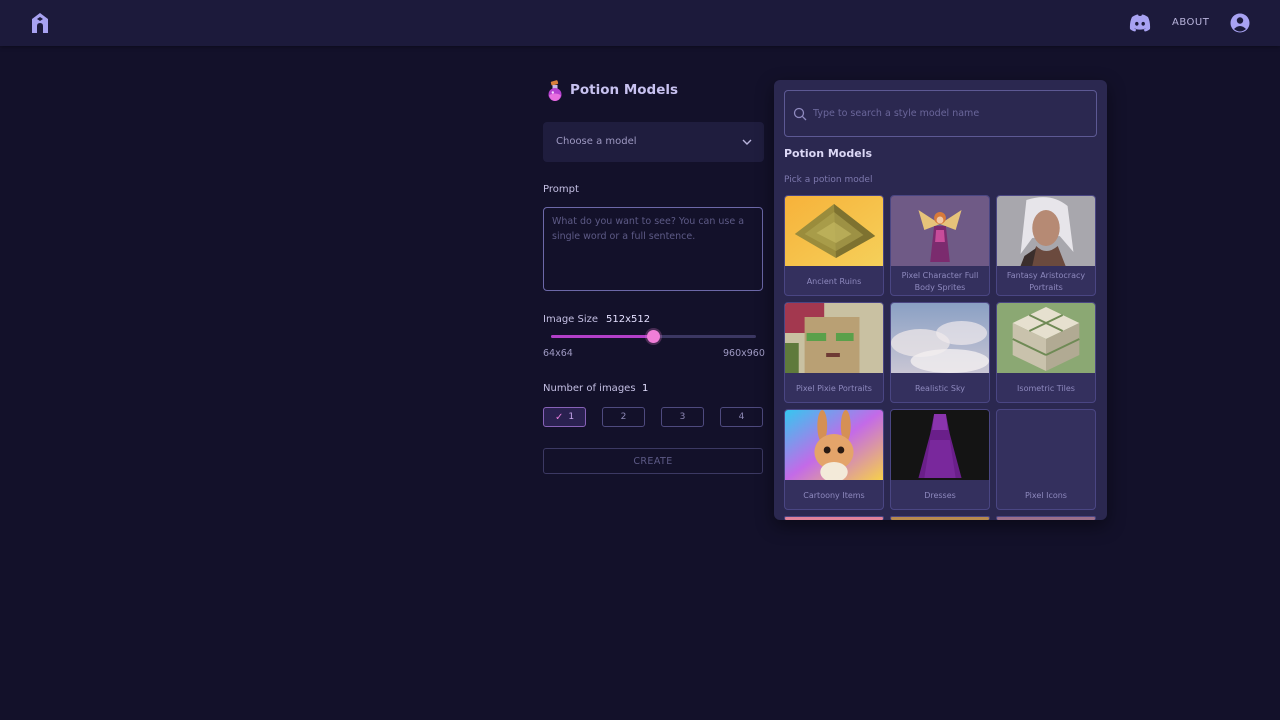  I want to click on num-images-value: 1, so click(645, 388).